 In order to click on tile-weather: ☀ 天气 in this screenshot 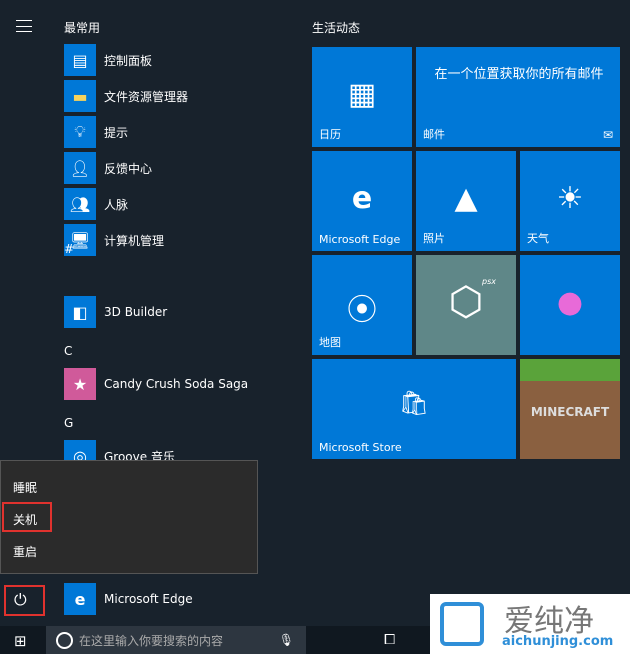, I will do `click(570, 201)`.